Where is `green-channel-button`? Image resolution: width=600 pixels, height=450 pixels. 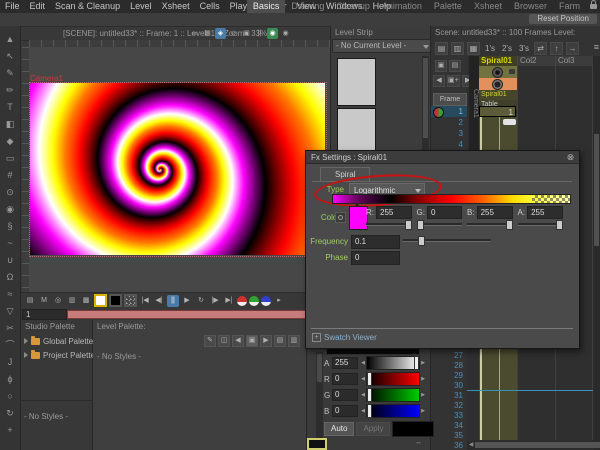
green-channel-button is located at coordinates (254, 300).